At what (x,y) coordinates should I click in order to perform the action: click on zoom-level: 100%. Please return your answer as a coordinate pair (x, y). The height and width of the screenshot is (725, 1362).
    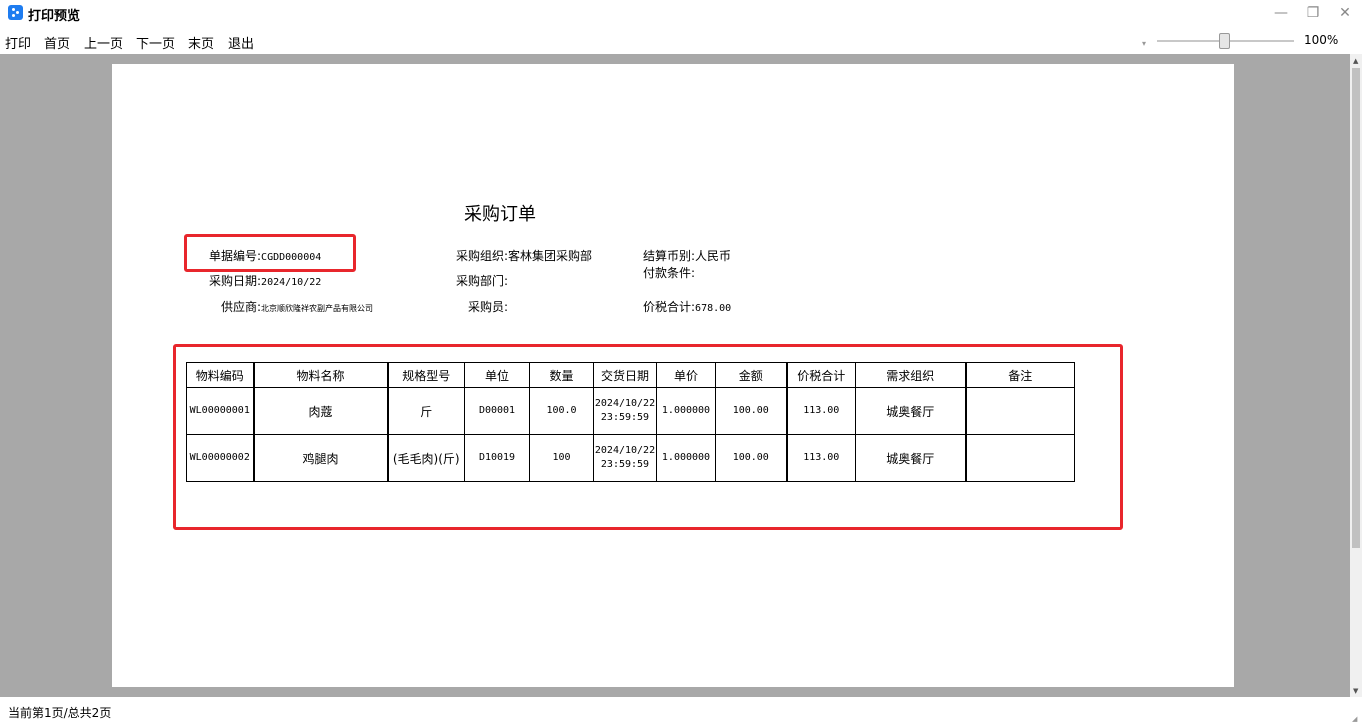
    Looking at the image, I should click on (1321, 40).